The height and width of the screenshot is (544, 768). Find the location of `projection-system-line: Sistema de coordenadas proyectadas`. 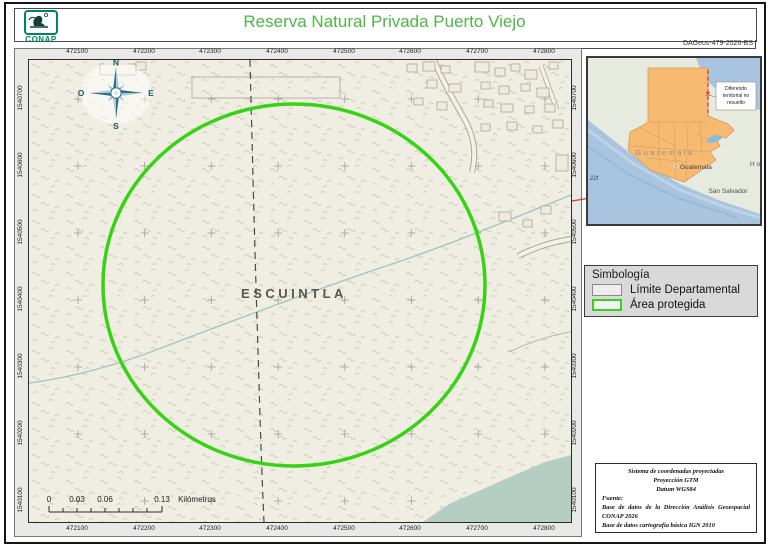

projection-system-line: Sistema de coordenadas proyectadas is located at coordinates (676, 471).